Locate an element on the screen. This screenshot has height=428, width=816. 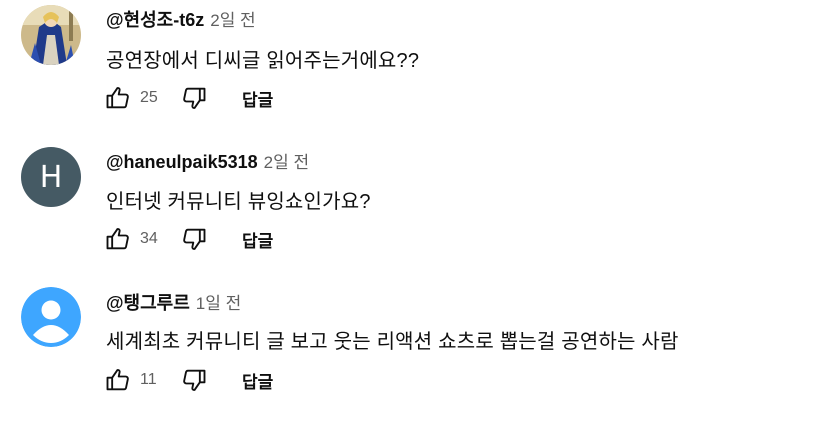
comment-author: @탱그루르 is located at coordinates (148, 302).